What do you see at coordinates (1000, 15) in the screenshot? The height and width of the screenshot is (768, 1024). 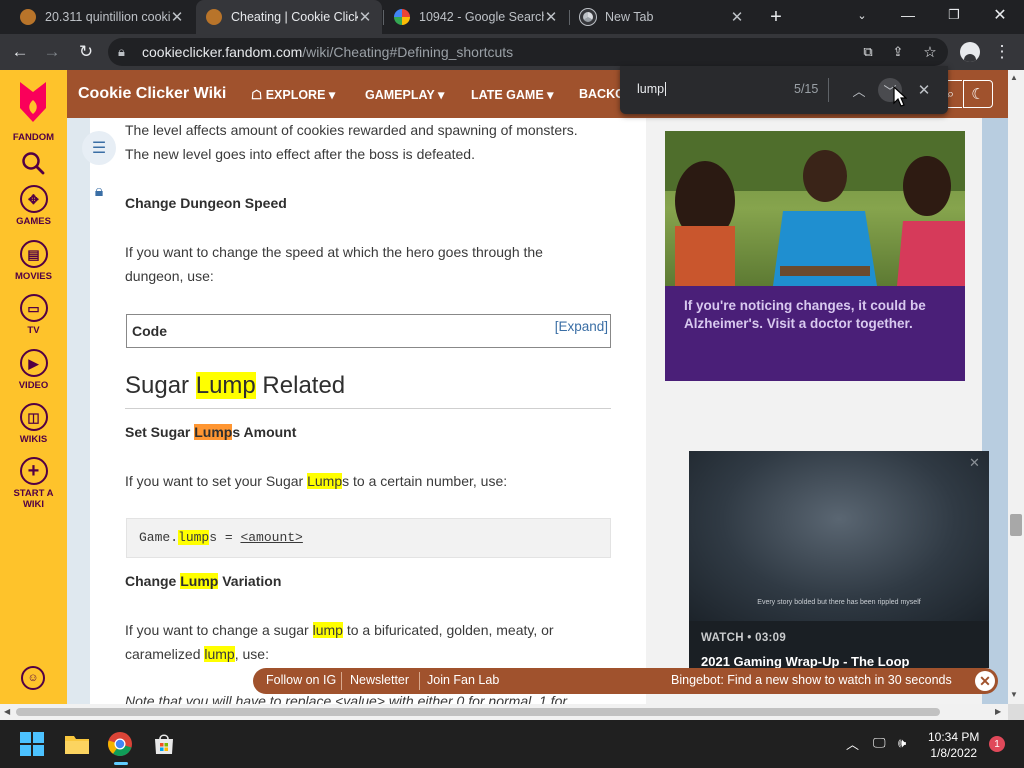 I see `close-window-button: ✕` at bounding box center [1000, 15].